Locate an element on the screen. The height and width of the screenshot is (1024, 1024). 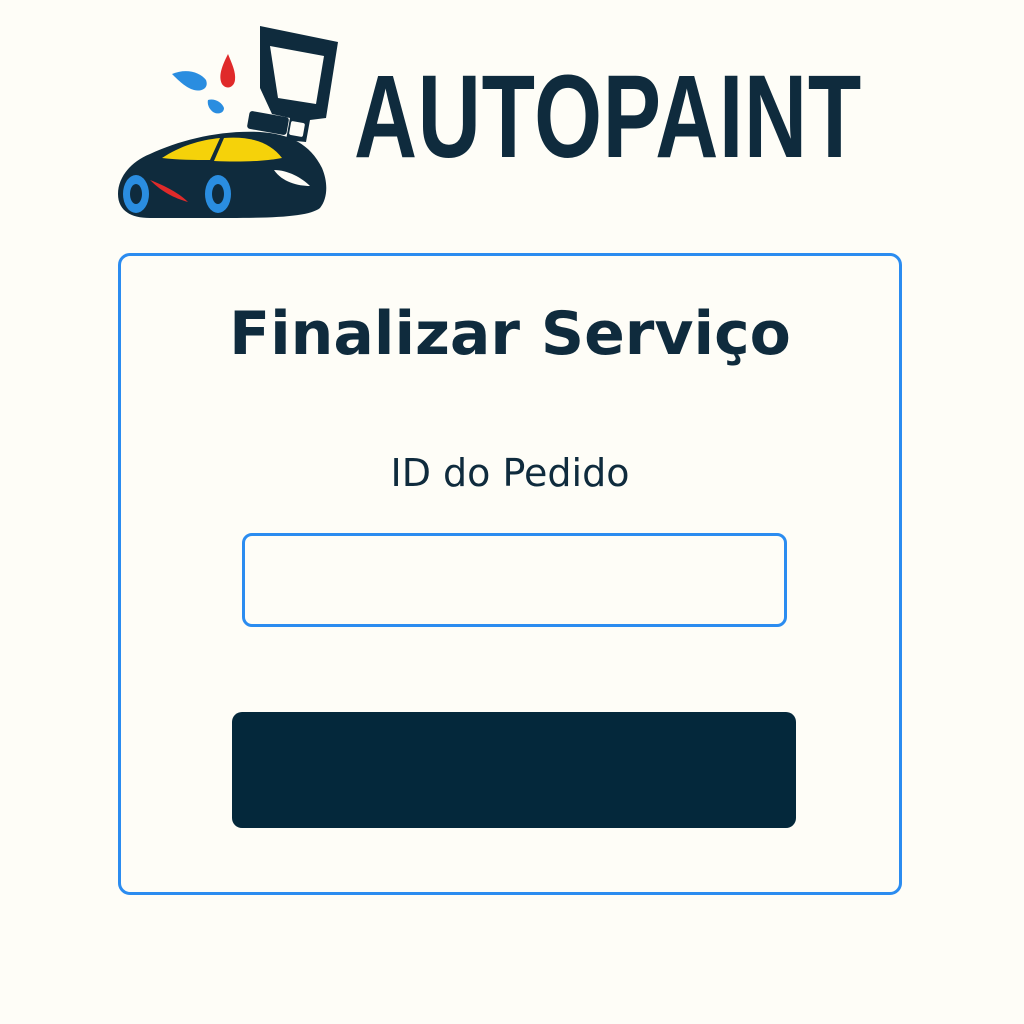
page-title: Finalizar Serviço is located at coordinates (510, 334).